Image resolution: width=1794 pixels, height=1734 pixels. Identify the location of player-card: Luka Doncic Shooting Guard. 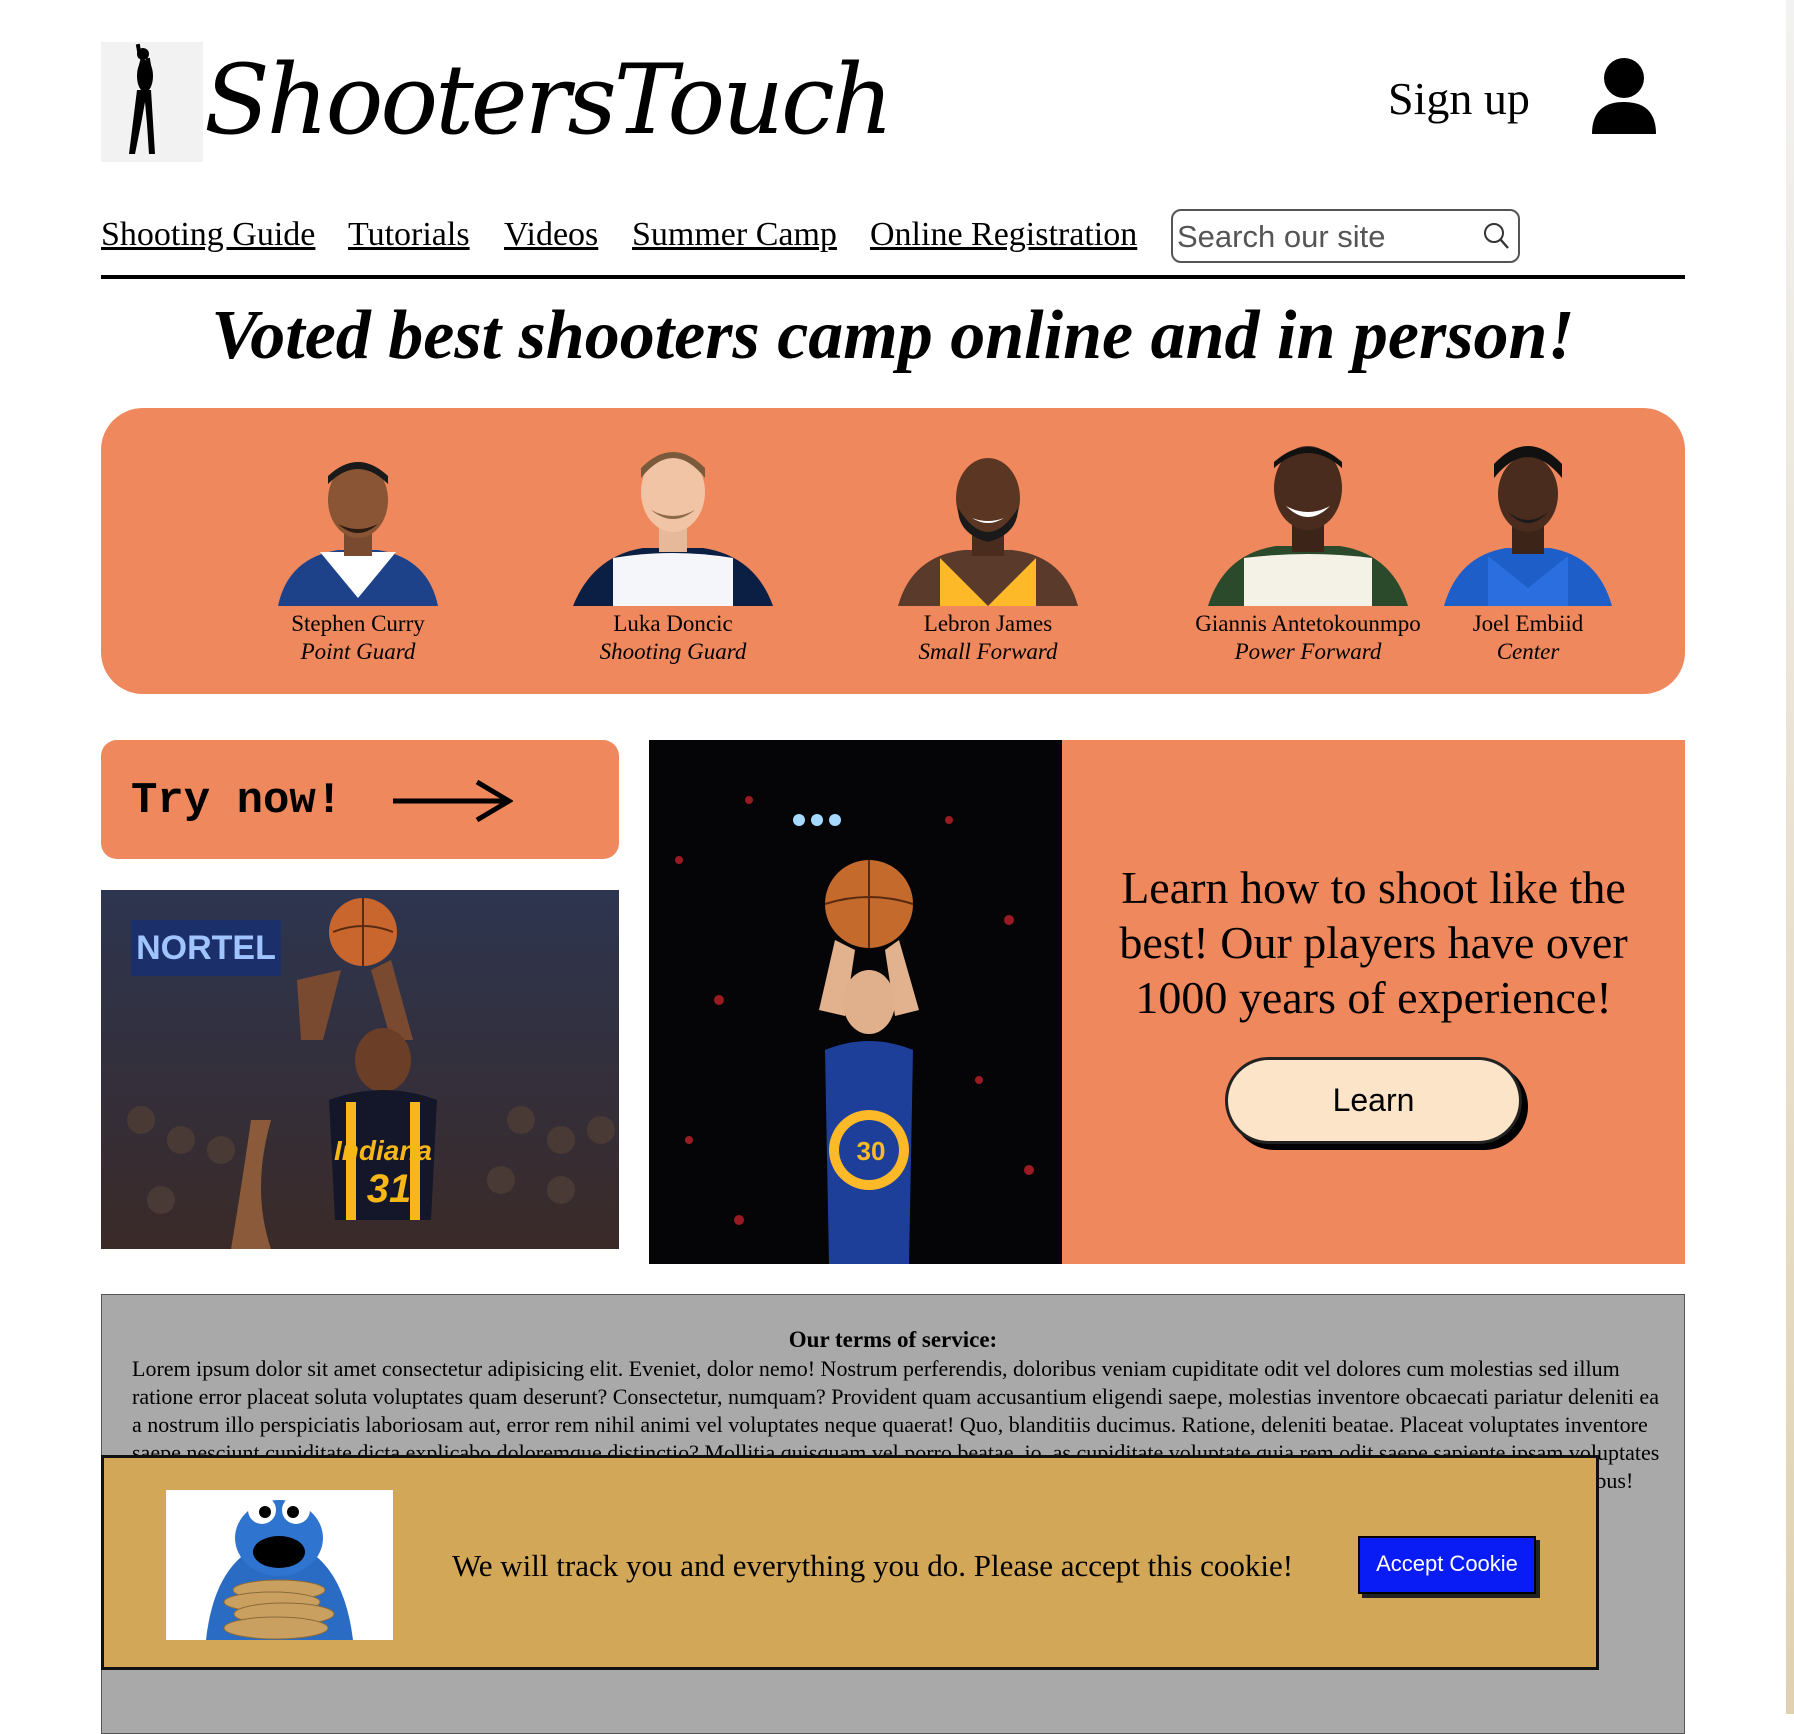
(673, 552).